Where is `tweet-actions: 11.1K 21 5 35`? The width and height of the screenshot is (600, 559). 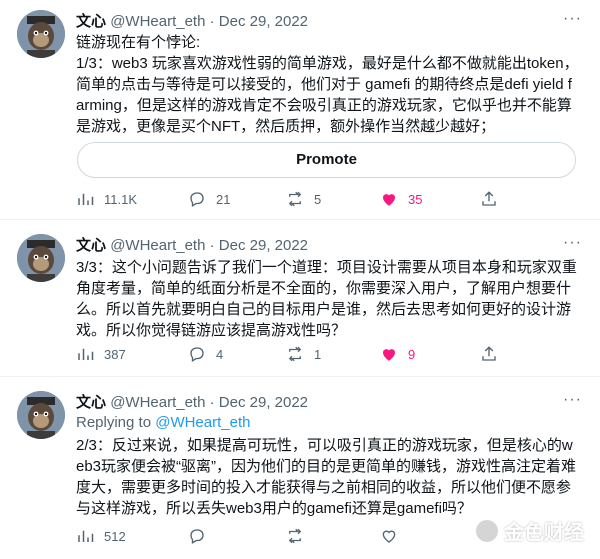 tweet-actions: 11.1K 21 5 35 is located at coordinates (326, 200).